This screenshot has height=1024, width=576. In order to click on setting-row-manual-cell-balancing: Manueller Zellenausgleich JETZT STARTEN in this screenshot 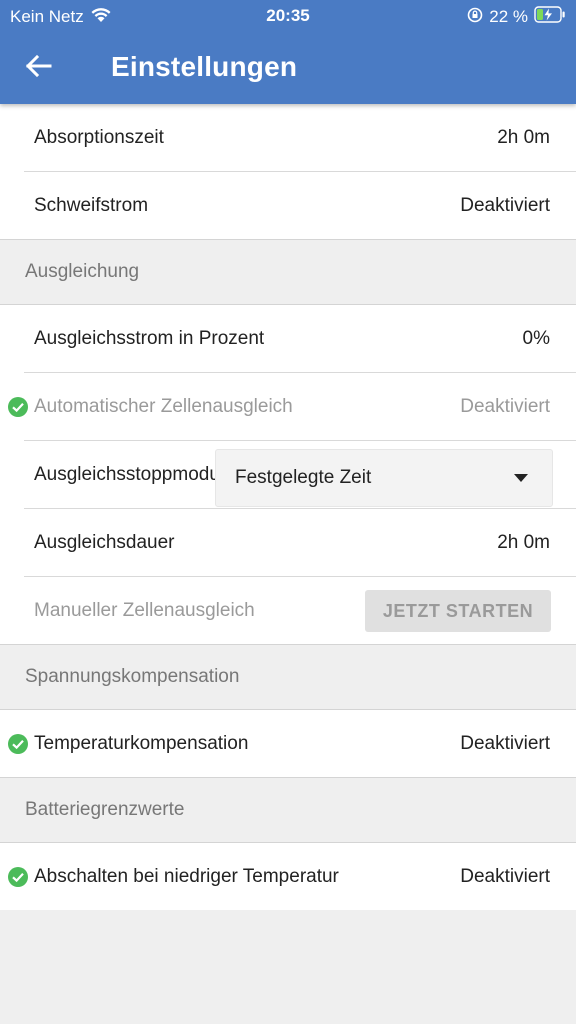, I will do `click(300, 610)`.